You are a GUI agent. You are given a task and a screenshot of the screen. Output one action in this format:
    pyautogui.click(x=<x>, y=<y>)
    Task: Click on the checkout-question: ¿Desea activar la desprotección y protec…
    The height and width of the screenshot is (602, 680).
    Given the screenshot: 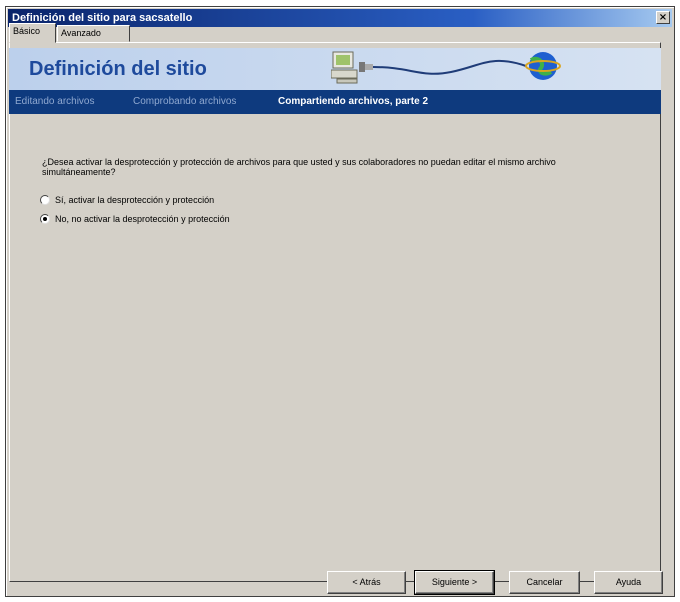 What is the action you would take?
    pyautogui.click(x=299, y=167)
    